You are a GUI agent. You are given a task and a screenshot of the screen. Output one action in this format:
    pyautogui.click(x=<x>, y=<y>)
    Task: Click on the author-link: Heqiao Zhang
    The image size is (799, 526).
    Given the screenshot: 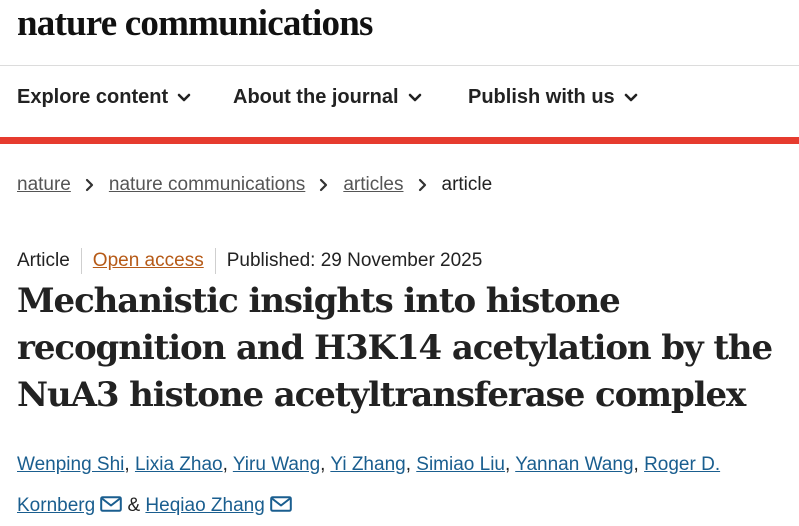 What is the action you would take?
    pyautogui.click(x=204, y=505)
    